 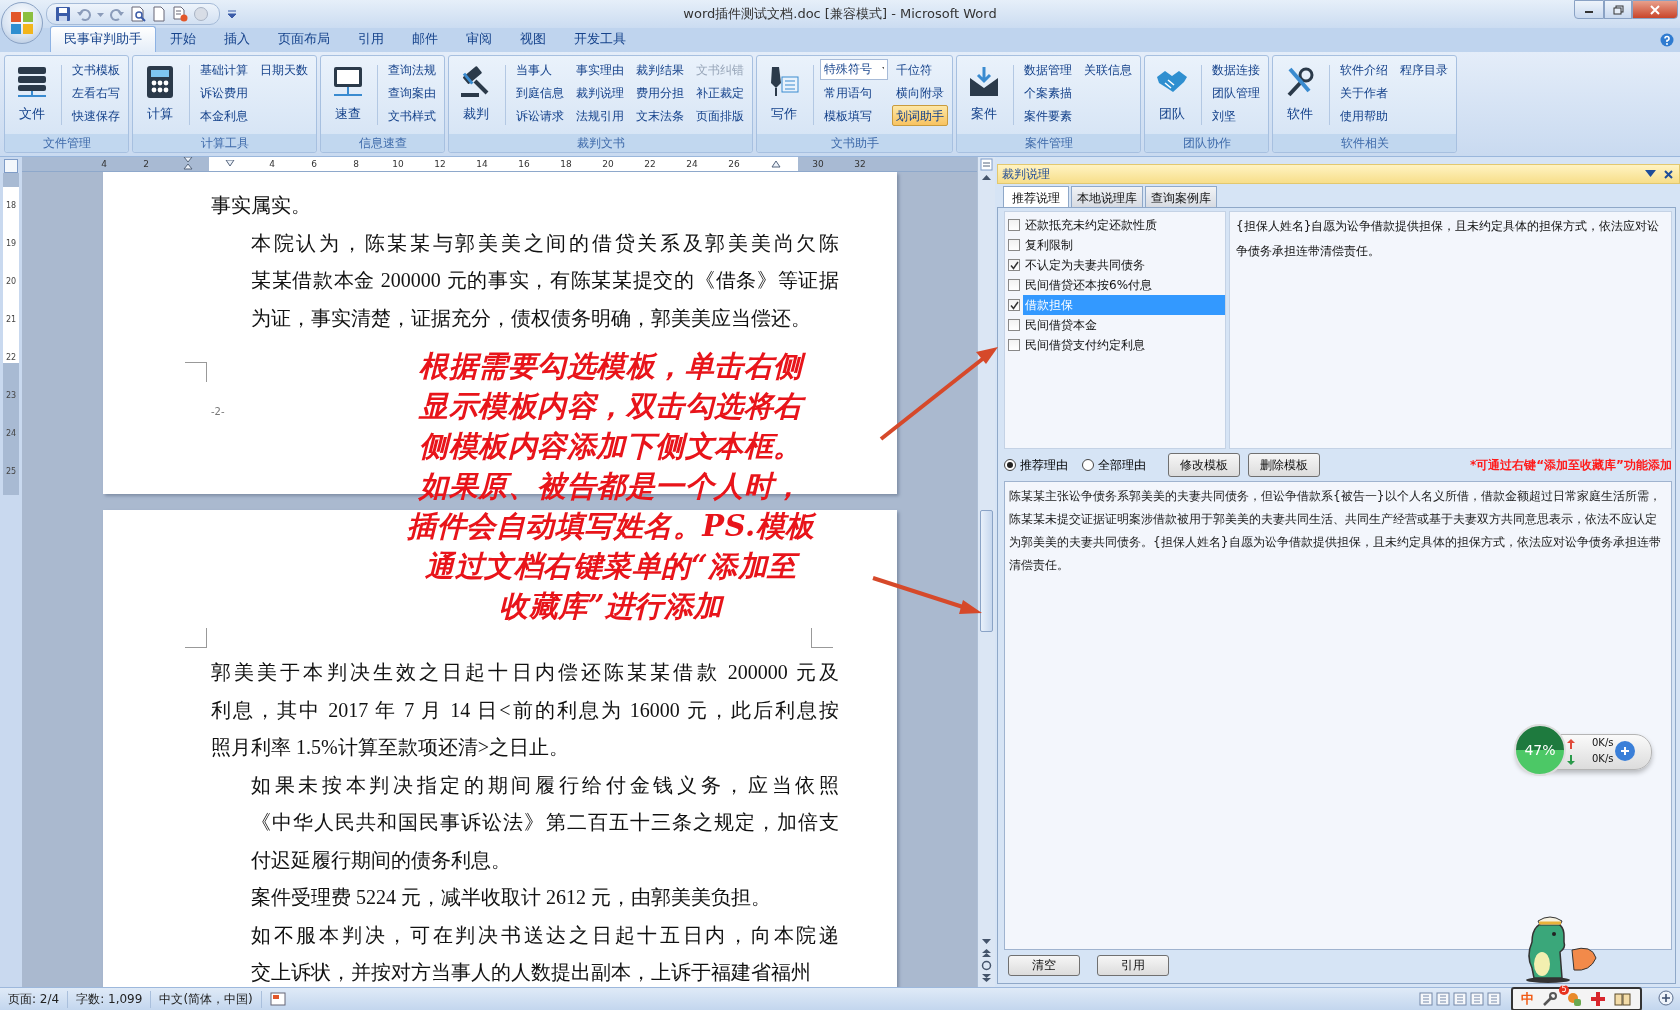 What do you see at coordinates (160, 95) in the screenshot?
I see `ribbon-large-button: 计算` at bounding box center [160, 95].